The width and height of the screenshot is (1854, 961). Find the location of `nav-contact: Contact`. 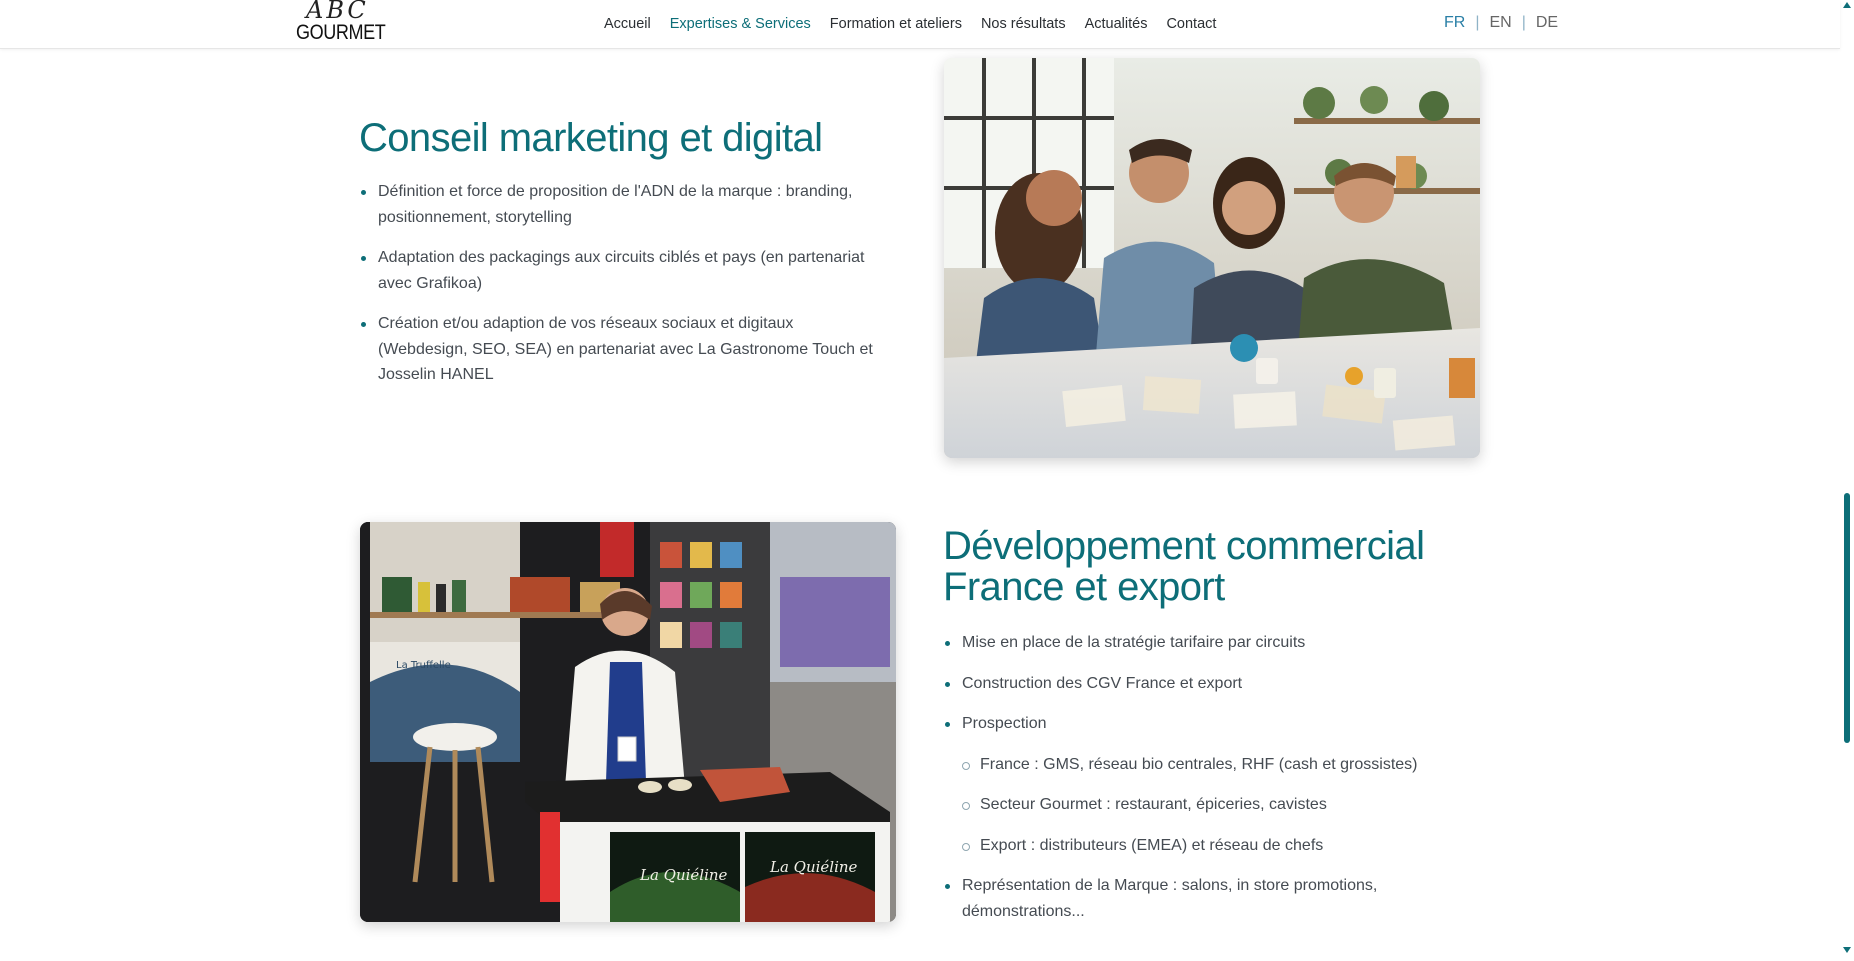

nav-contact: Contact is located at coordinates (1191, 24).